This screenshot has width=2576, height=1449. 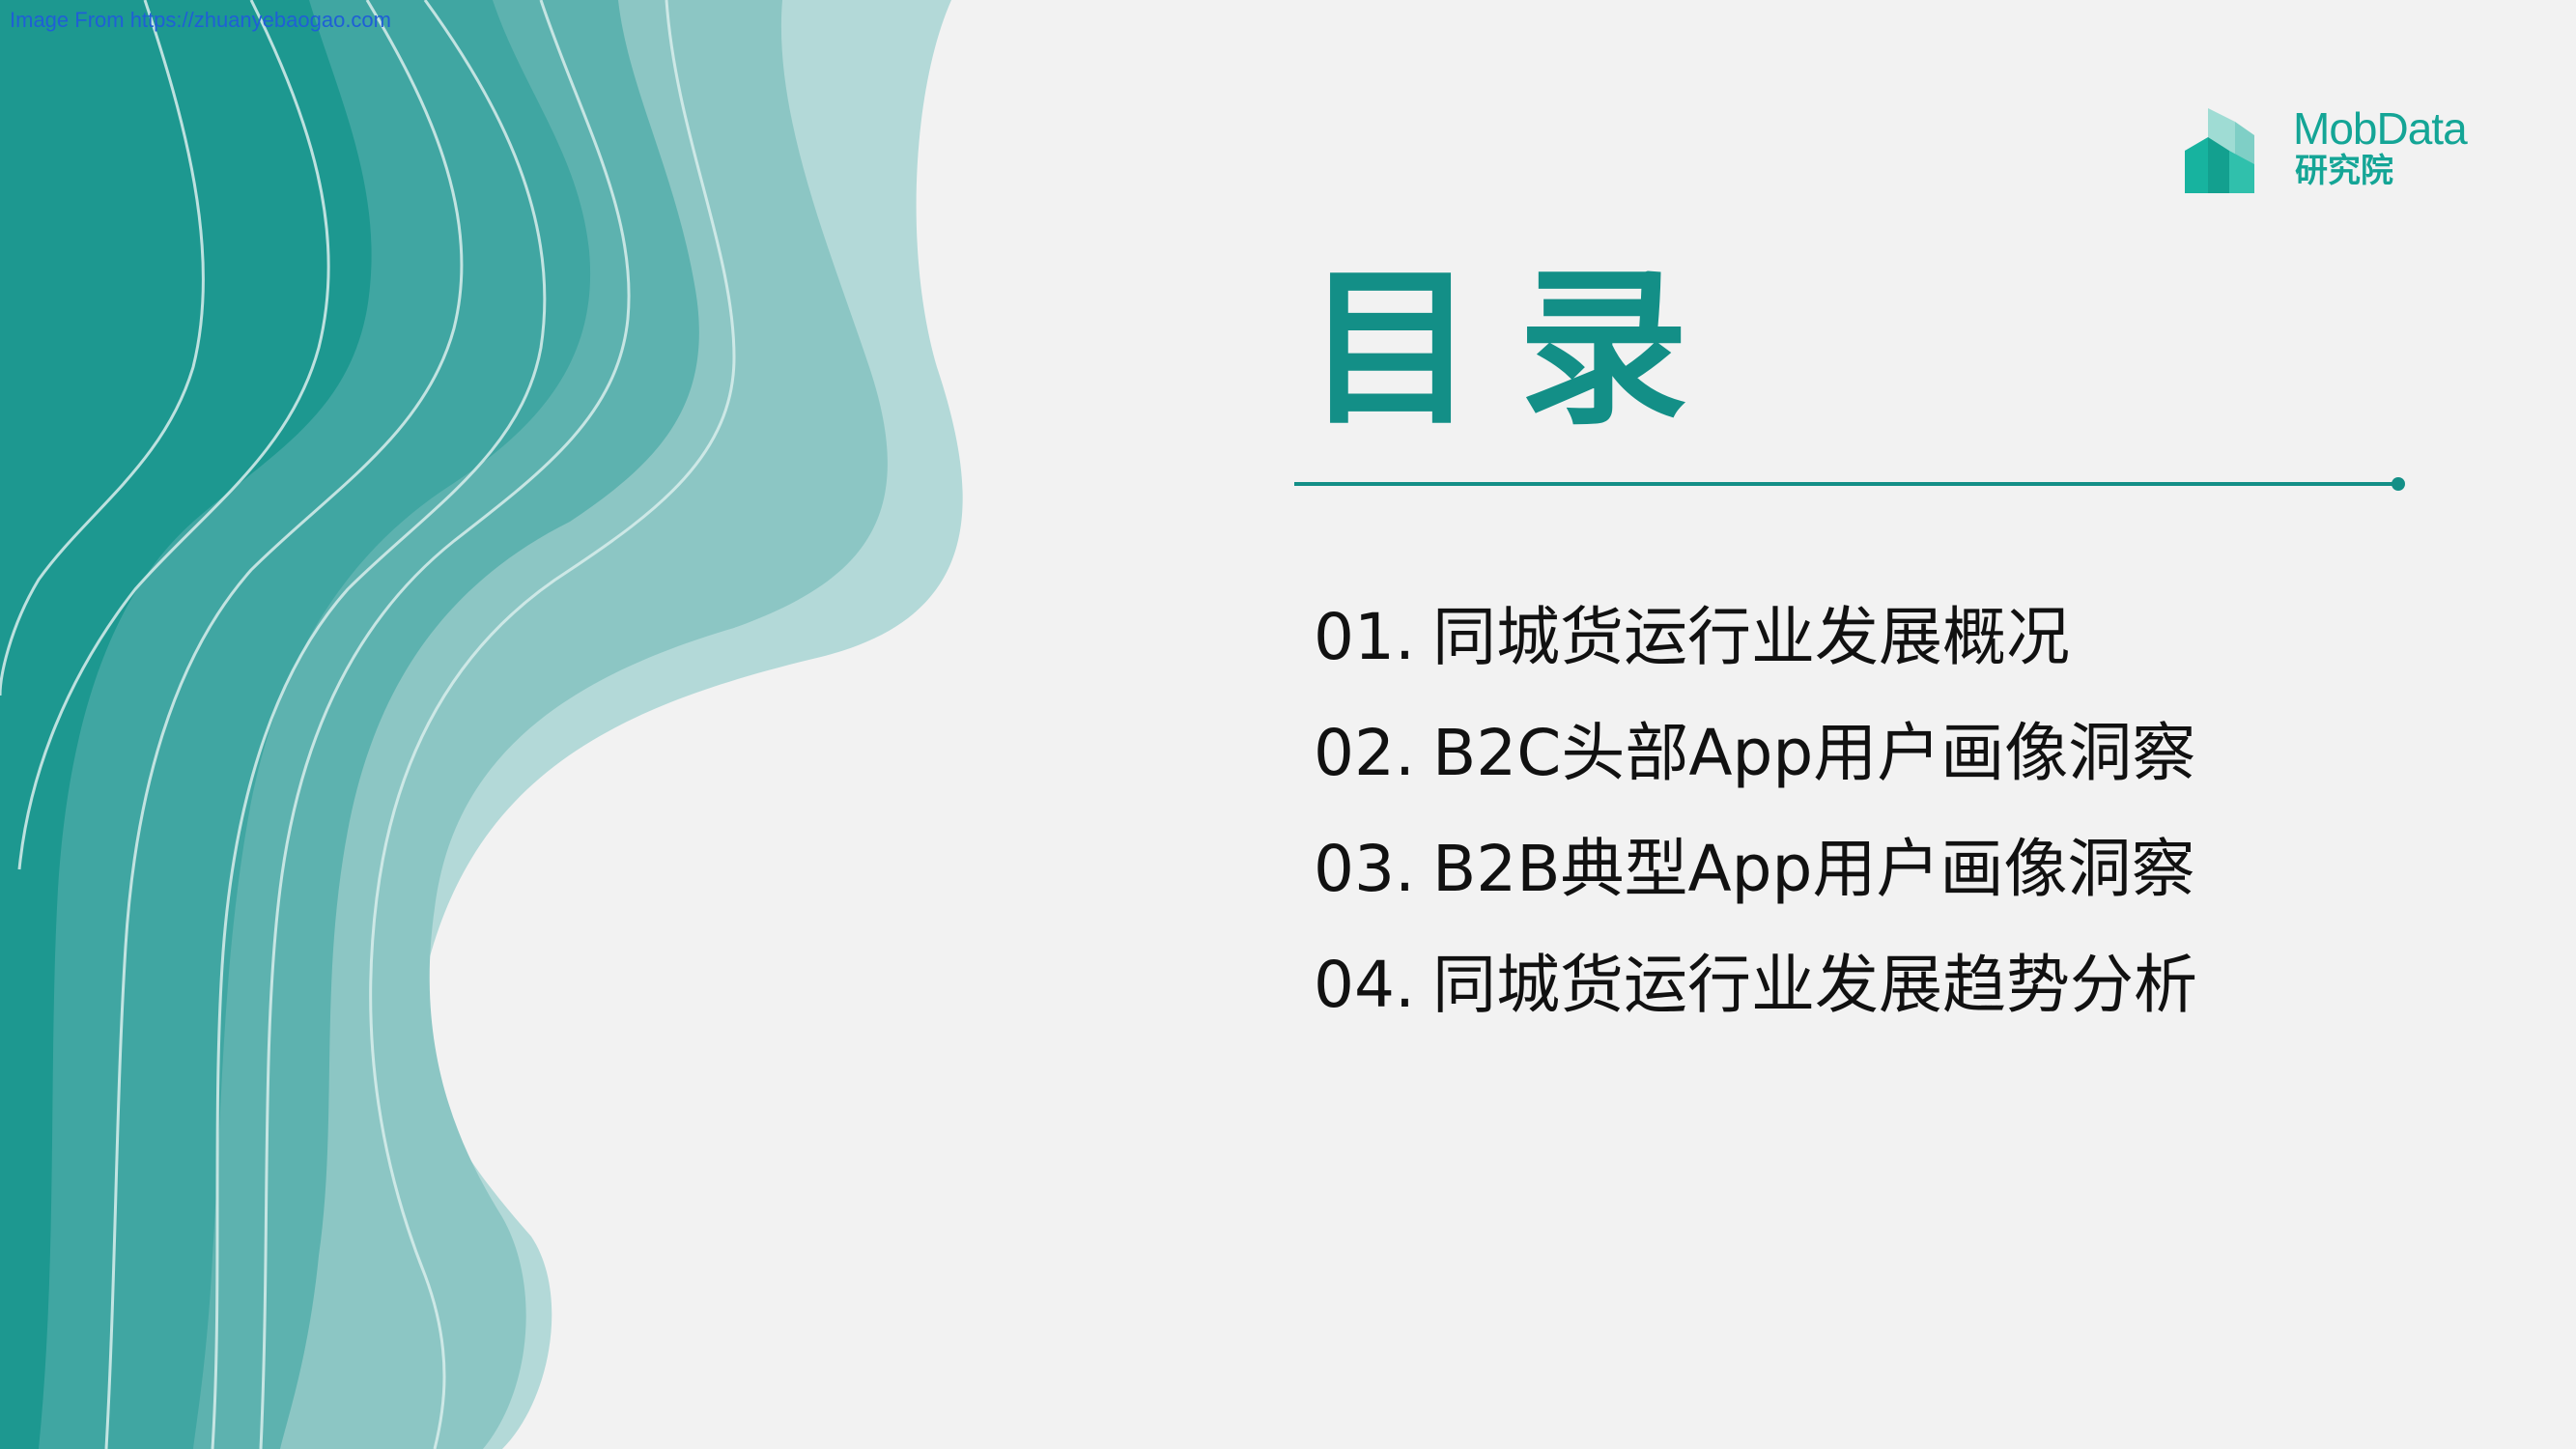 What do you see at coordinates (1364, 985) in the screenshot?
I see `toc-item-number: 04.` at bounding box center [1364, 985].